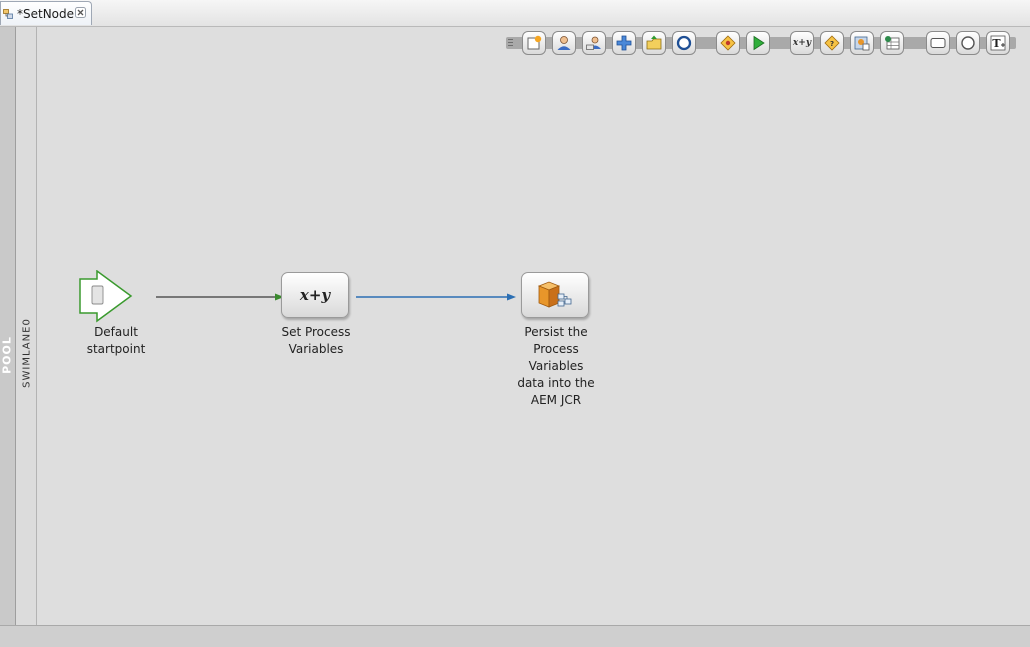 The width and height of the screenshot is (1030, 647). I want to click on process-icon, so click(8, 14).